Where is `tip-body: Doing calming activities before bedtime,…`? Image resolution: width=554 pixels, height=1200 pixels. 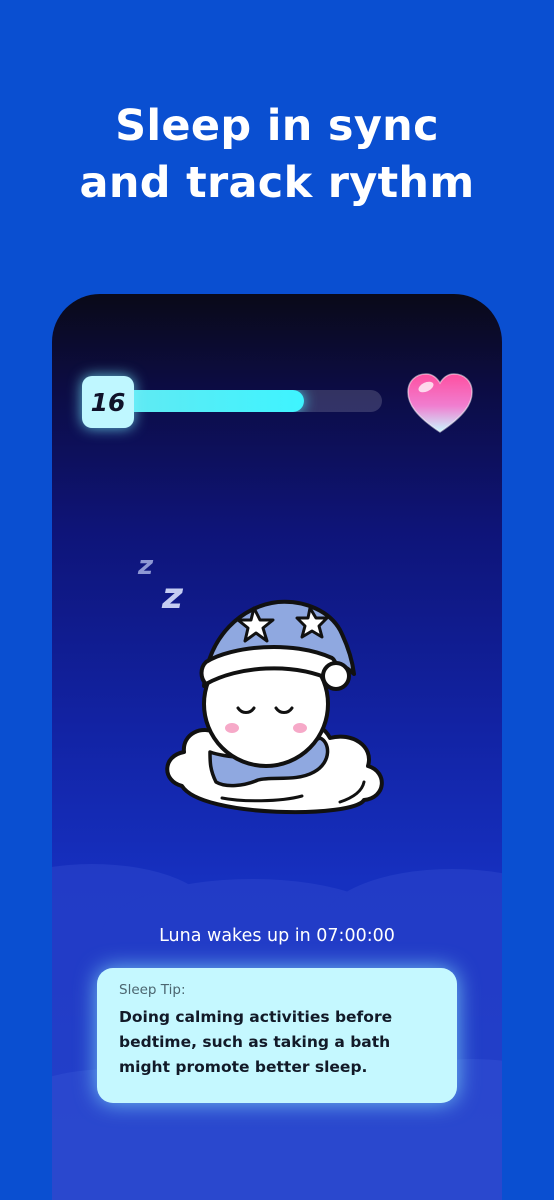
tip-body: Doing calming activities before bedtime,… is located at coordinates (256, 1042).